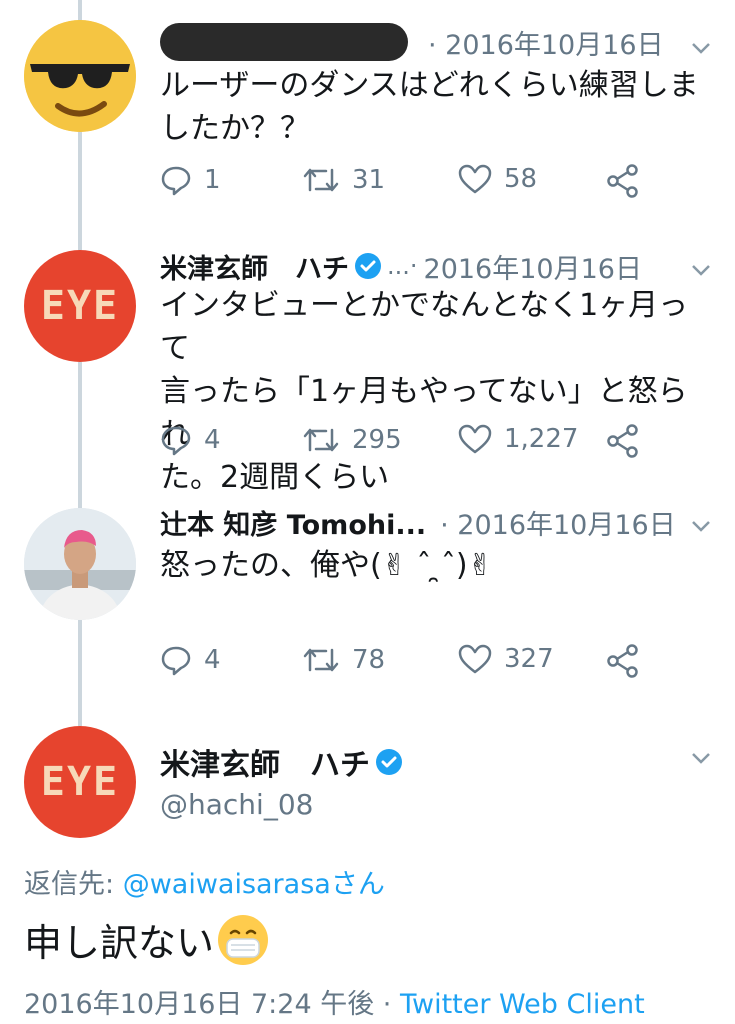 The image size is (735, 1024). I want to click on tweet-text-line: ルーザーのダンスはどれくらい練習しま, so click(429, 85).